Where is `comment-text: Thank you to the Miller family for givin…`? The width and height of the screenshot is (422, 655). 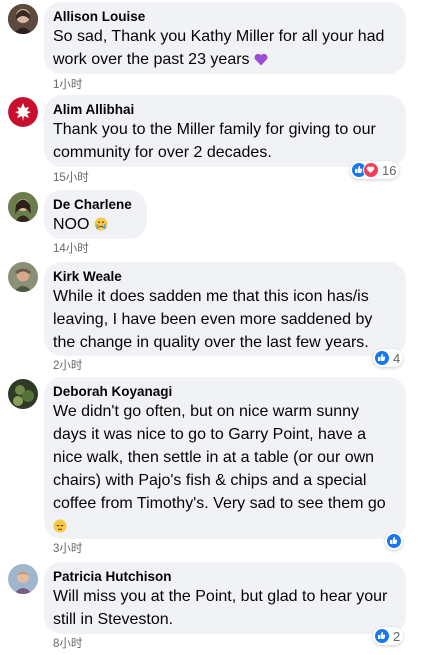 comment-text: Thank you to the Miller family for givin… is located at coordinates (214, 141).